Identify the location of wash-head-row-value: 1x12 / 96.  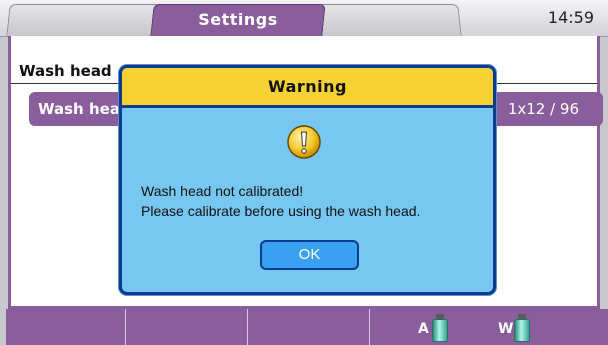
(543, 109).